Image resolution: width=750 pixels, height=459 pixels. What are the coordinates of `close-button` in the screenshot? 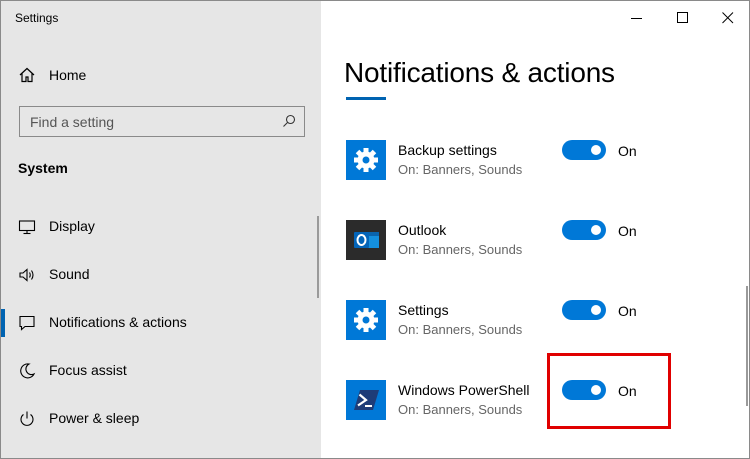 It's located at (727, 18).